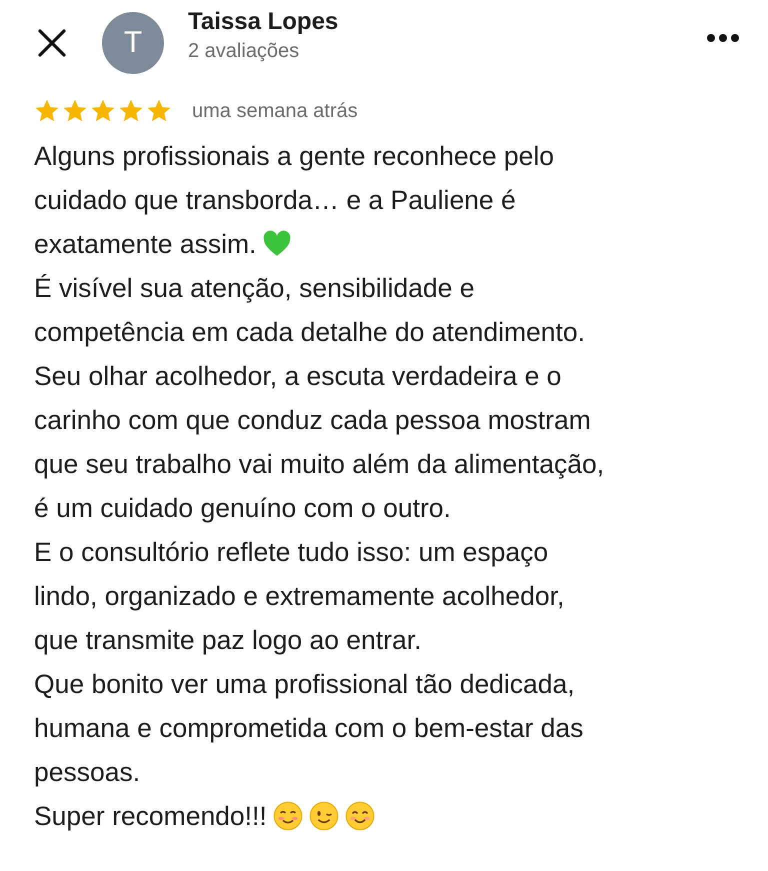  I want to click on review-text: exatamente assim., so click(145, 244).